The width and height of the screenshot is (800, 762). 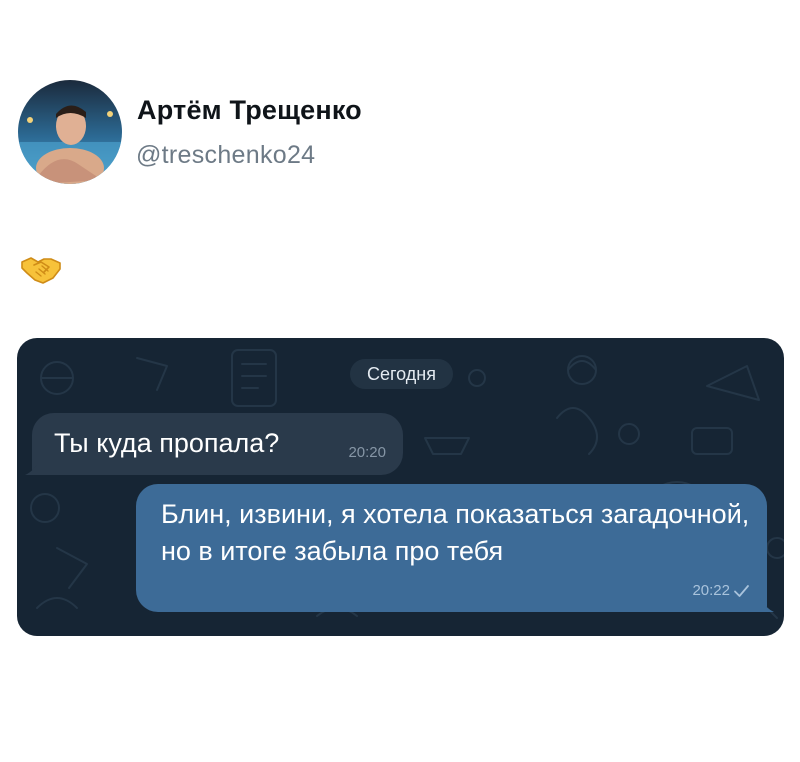 What do you see at coordinates (225, 155) in the screenshot?
I see `author-handle: @treschenko24` at bounding box center [225, 155].